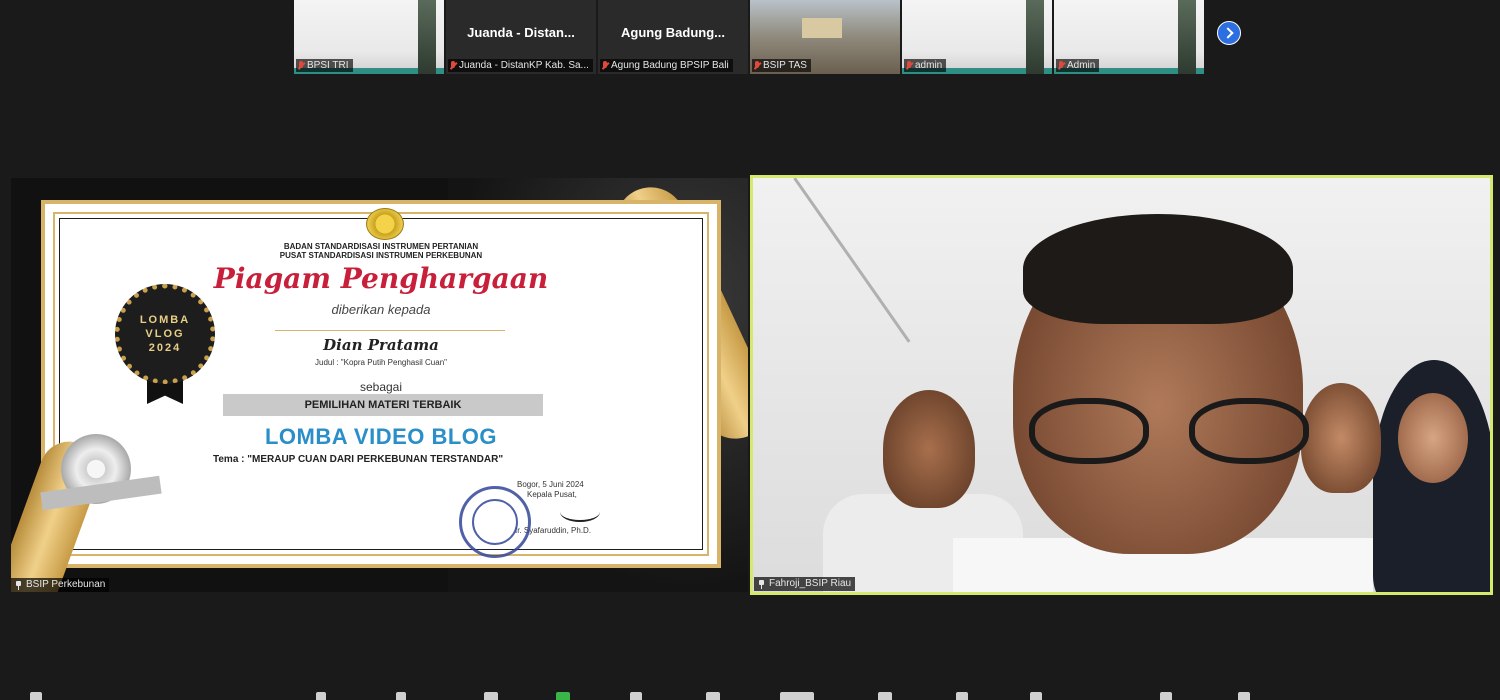 Image resolution: width=1500 pixels, height=700 pixels. Describe the element at coordinates (36, 696) in the screenshot. I see `mic-button` at that location.